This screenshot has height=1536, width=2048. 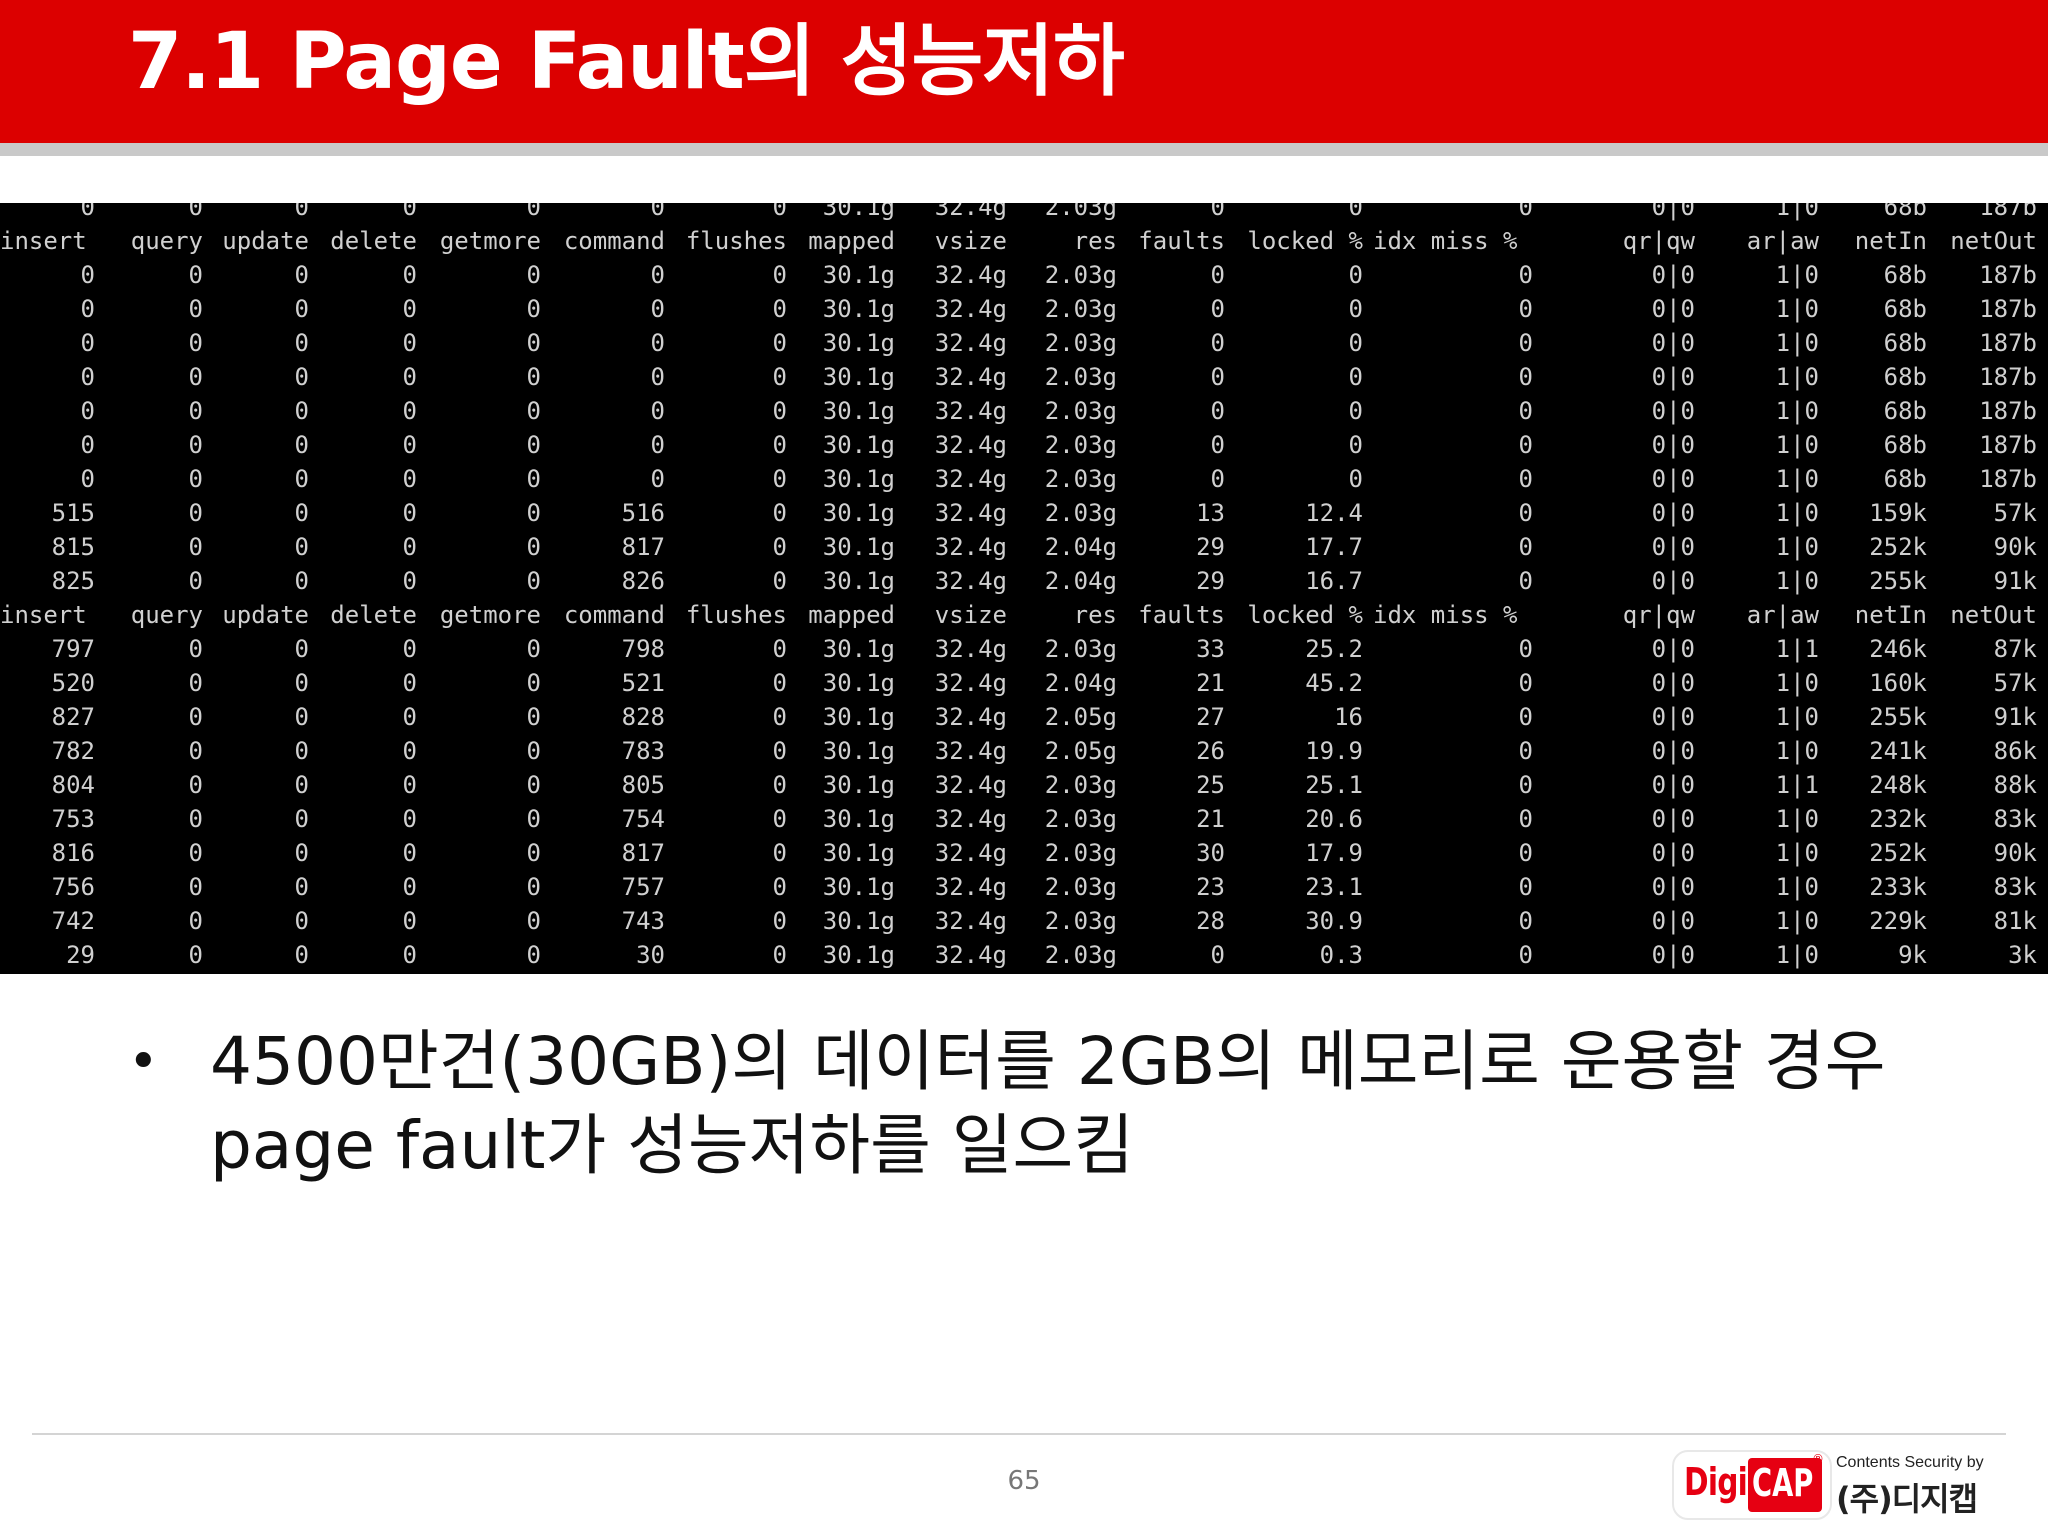 What do you see at coordinates (1783, 1483) in the screenshot?
I see `logo-cap-text: CAP` at bounding box center [1783, 1483].